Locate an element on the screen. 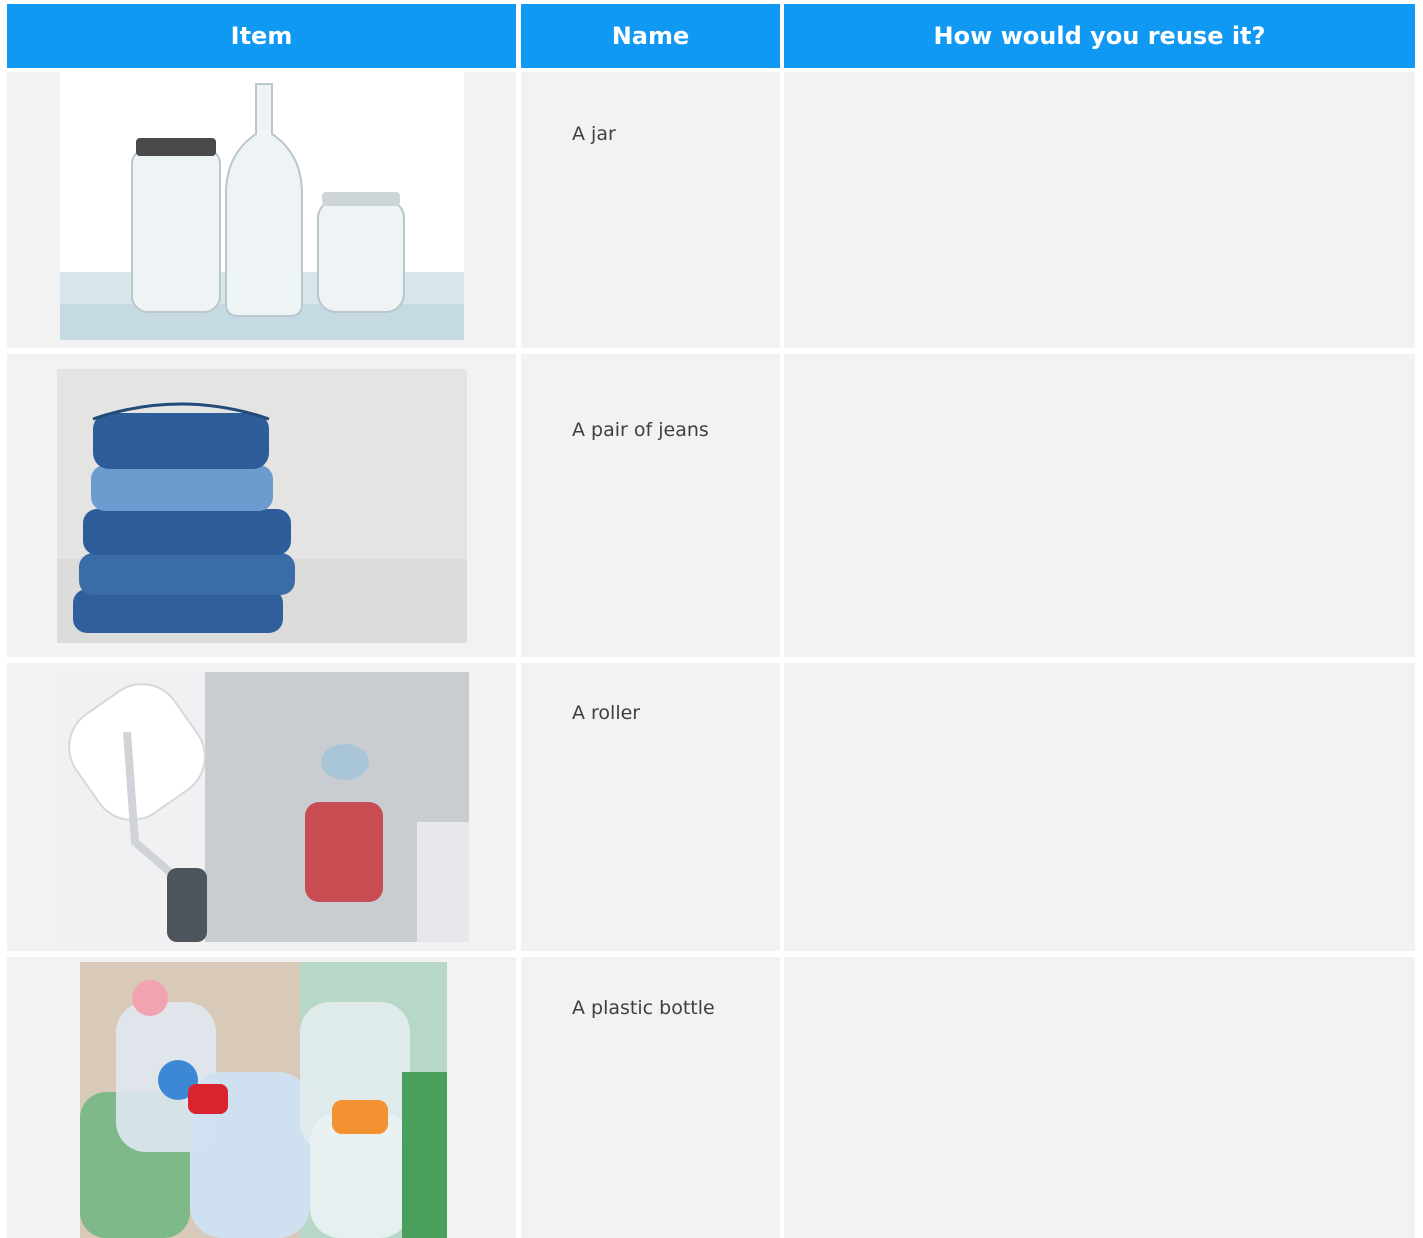  item-name: A jar is located at coordinates (594, 134).